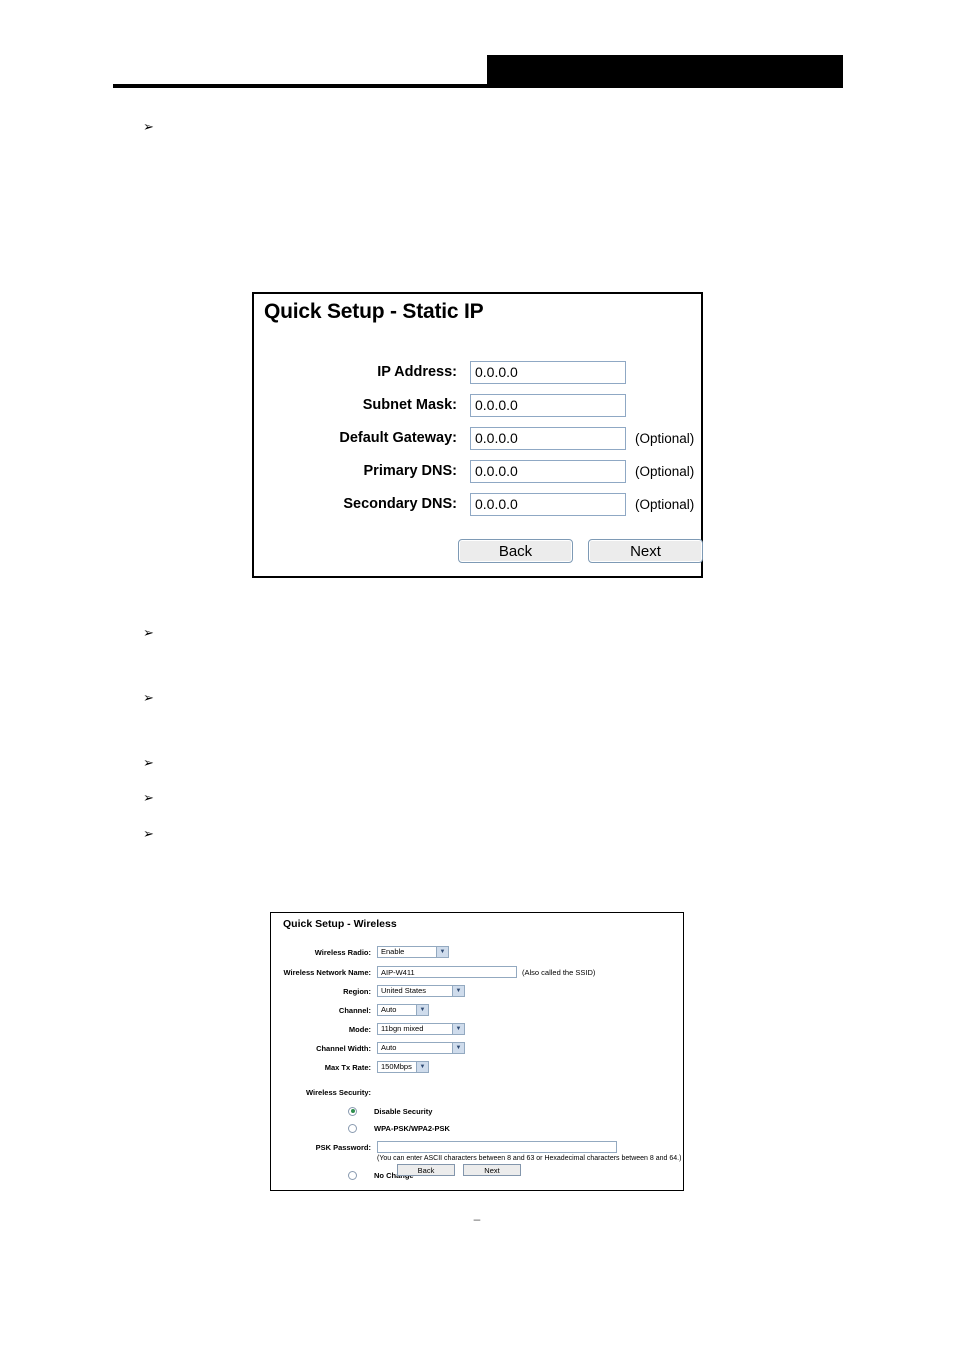 The width and height of the screenshot is (954, 1350). What do you see at coordinates (327, 972) in the screenshot?
I see `wireless-network-name-label: Wireless Network Name:` at bounding box center [327, 972].